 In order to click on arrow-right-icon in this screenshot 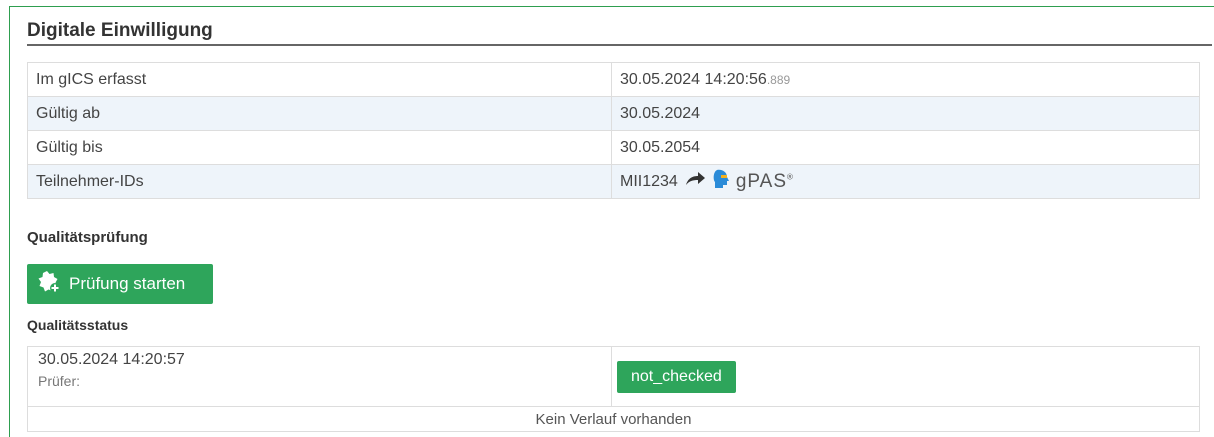, I will do `click(695, 181)`.